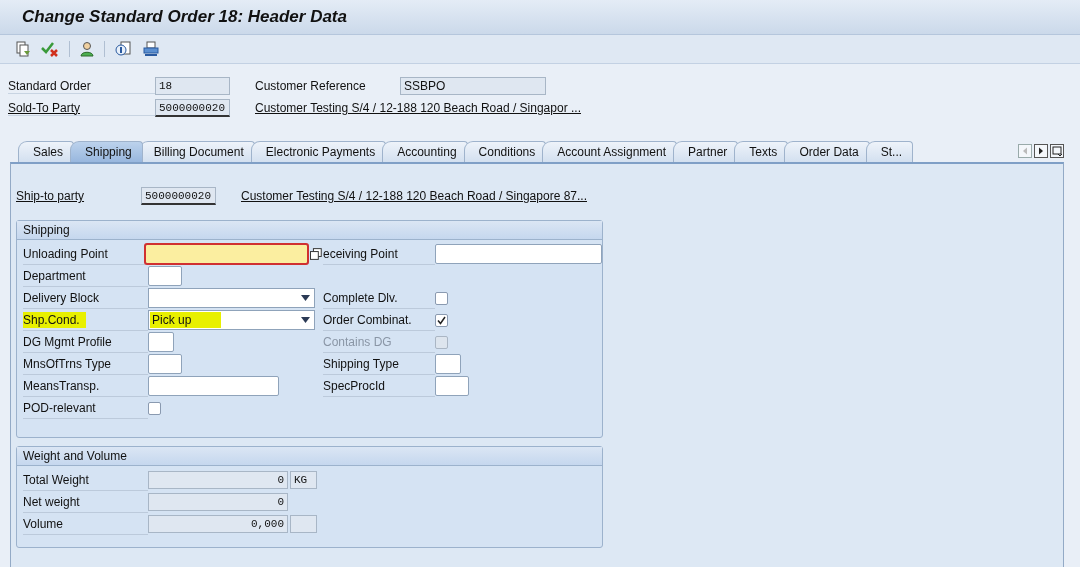 This screenshot has height=567, width=1080. What do you see at coordinates (151, 49) in the screenshot?
I see `printer-icon` at bounding box center [151, 49].